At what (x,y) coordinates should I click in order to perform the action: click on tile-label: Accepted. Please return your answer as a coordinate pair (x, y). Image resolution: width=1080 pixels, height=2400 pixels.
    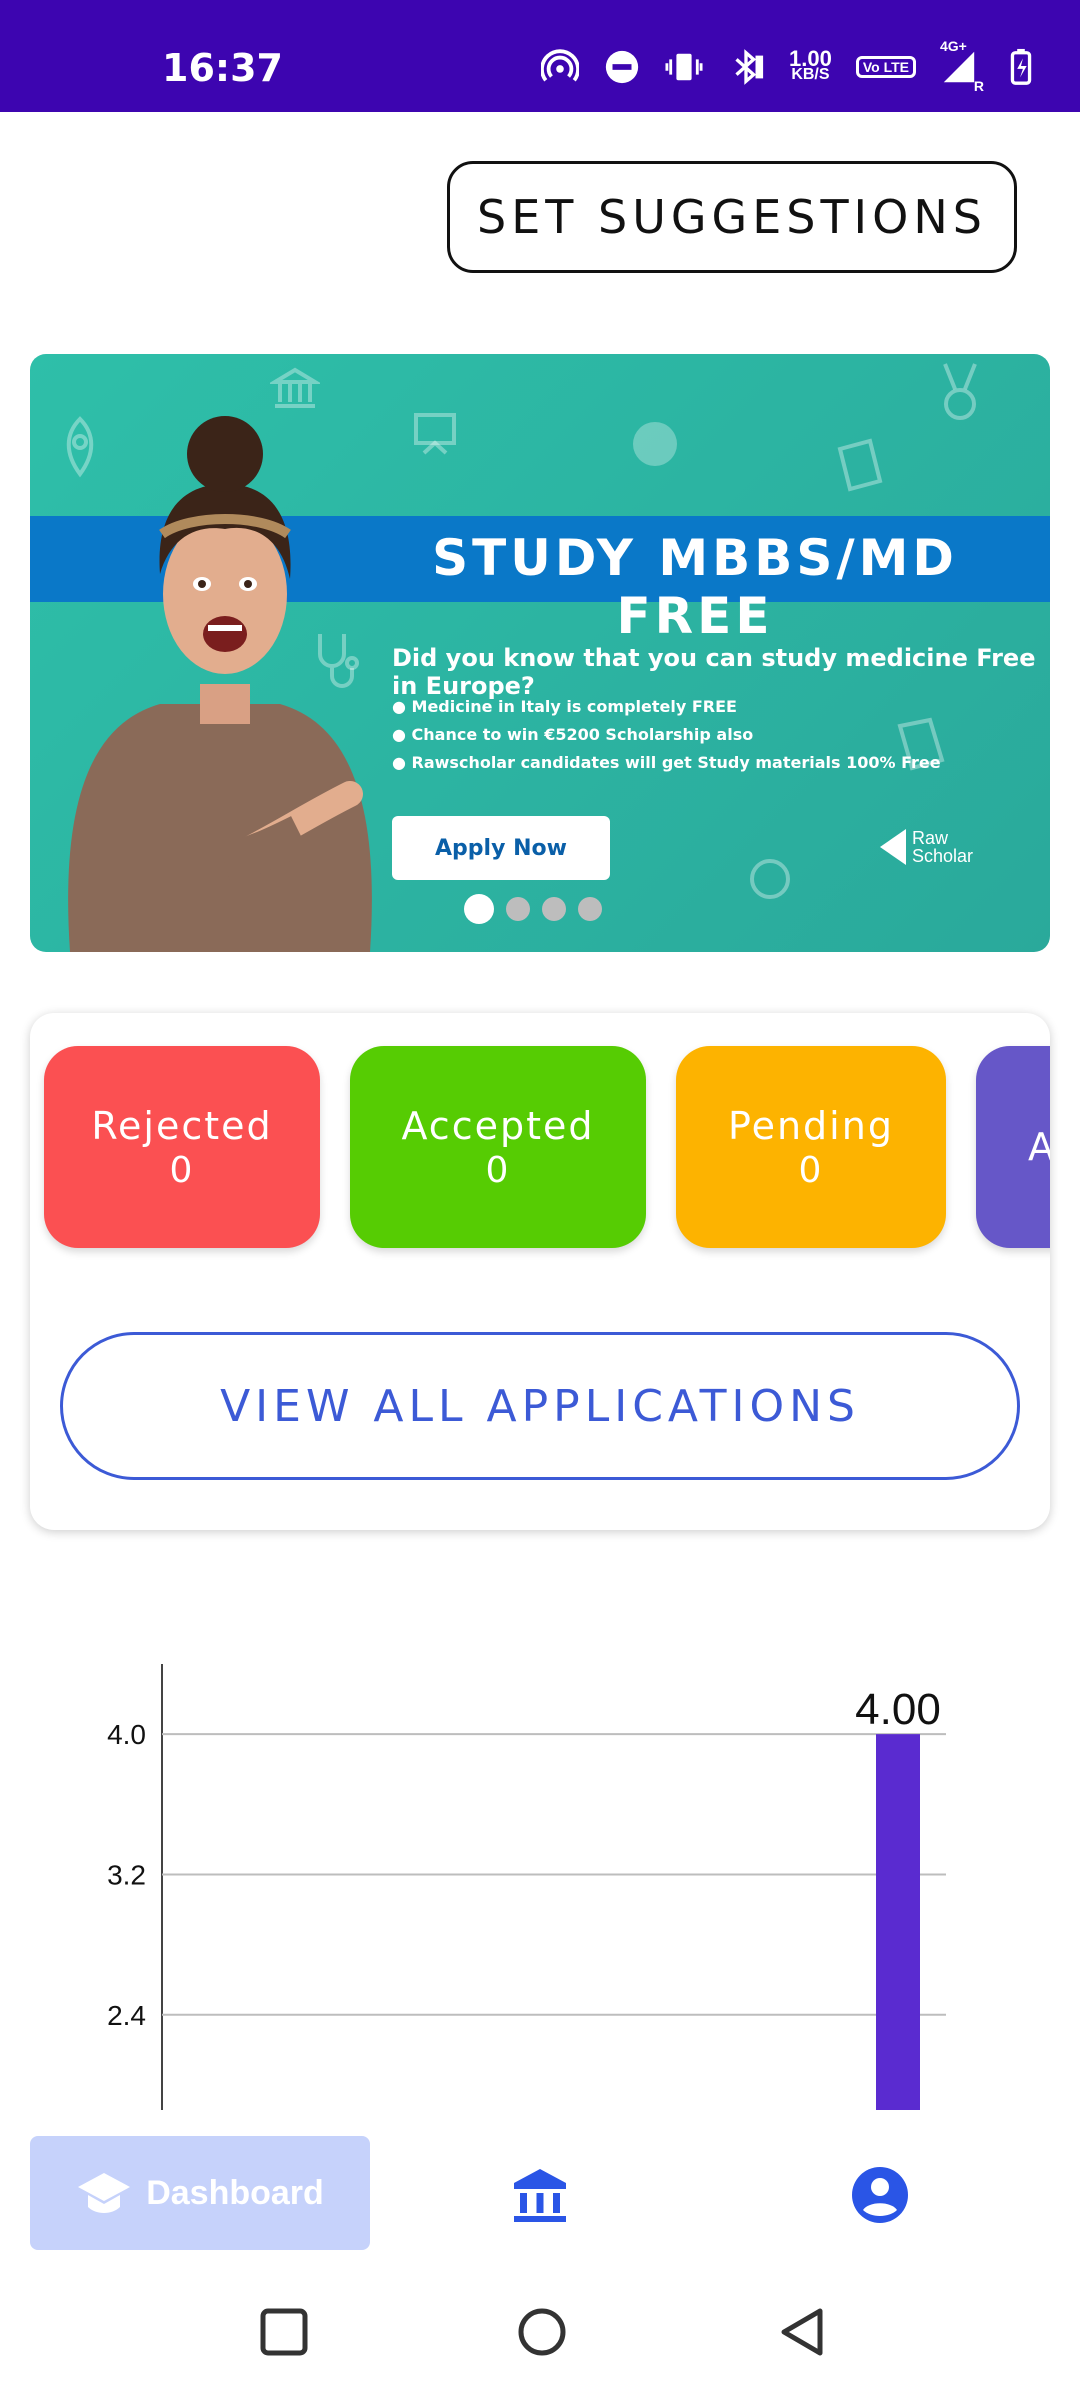
    Looking at the image, I should click on (498, 1125).